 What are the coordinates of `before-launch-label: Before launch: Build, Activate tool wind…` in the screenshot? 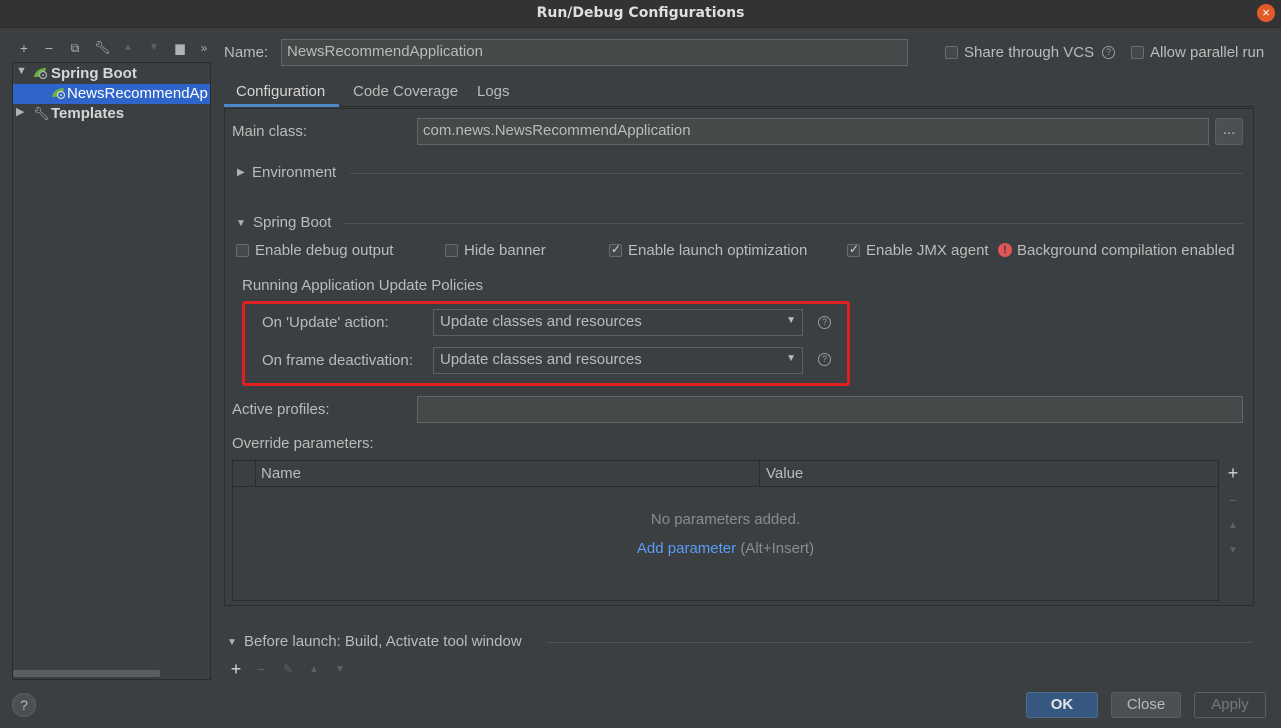 It's located at (383, 641).